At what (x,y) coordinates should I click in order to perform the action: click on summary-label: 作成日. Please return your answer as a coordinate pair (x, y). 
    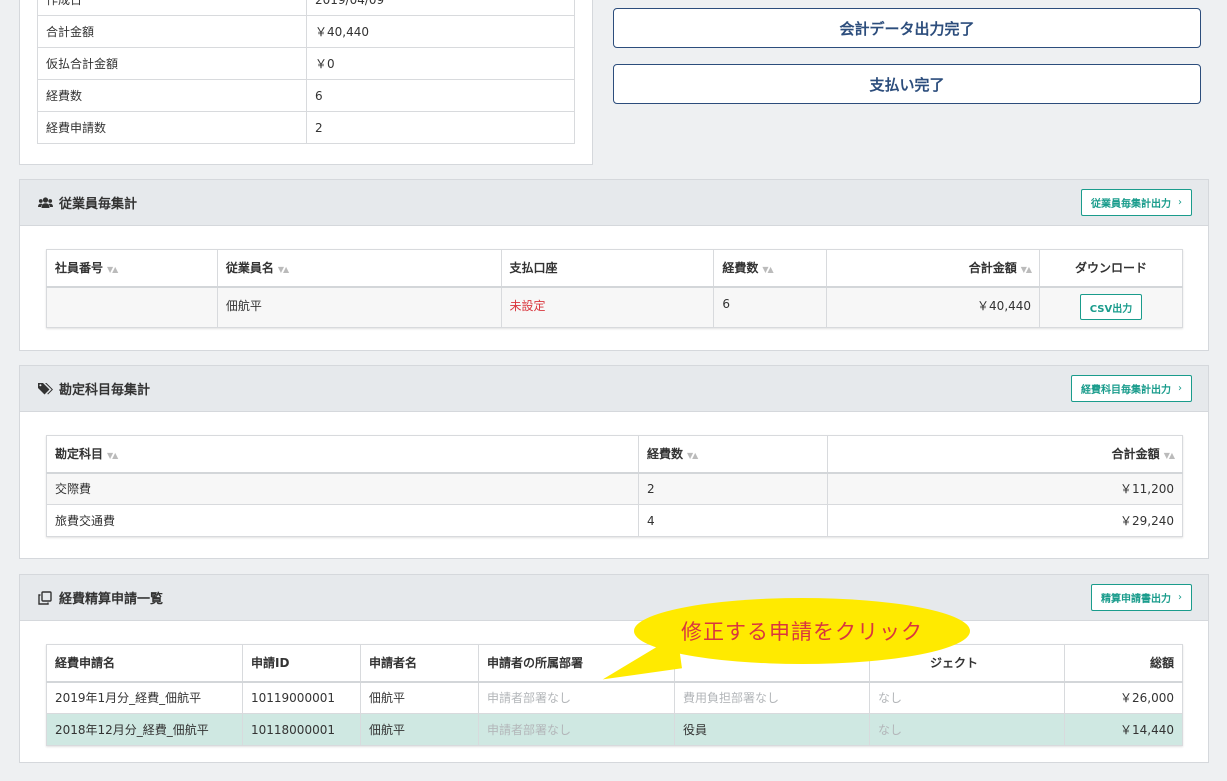
    Looking at the image, I should click on (172, 8).